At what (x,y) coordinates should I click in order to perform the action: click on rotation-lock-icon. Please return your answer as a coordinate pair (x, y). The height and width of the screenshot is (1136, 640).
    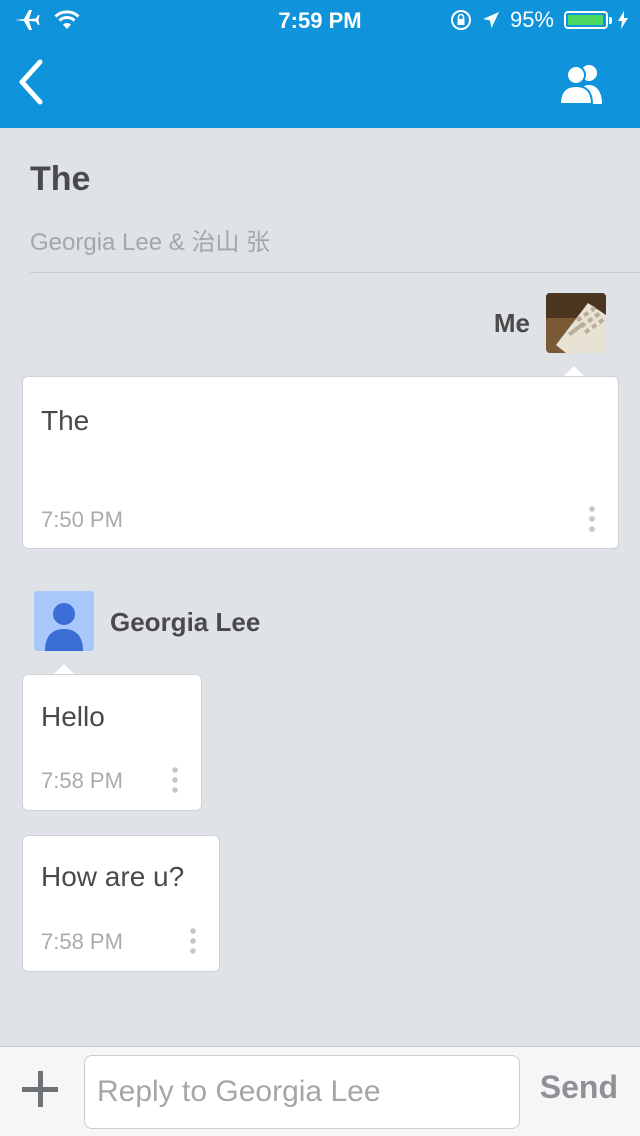
    Looking at the image, I should click on (460, 20).